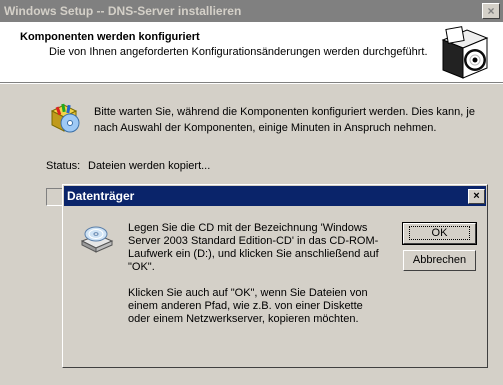  What do you see at coordinates (465, 52) in the screenshot?
I see `setup-box-cd-icon` at bounding box center [465, 52].